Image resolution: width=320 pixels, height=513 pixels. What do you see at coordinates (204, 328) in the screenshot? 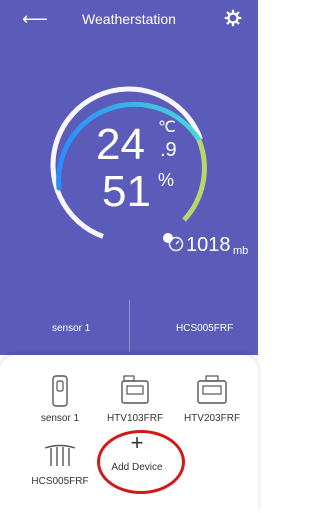
I see `sensor-tab-right: HCS005FRF` at bounding box center [204, 328].